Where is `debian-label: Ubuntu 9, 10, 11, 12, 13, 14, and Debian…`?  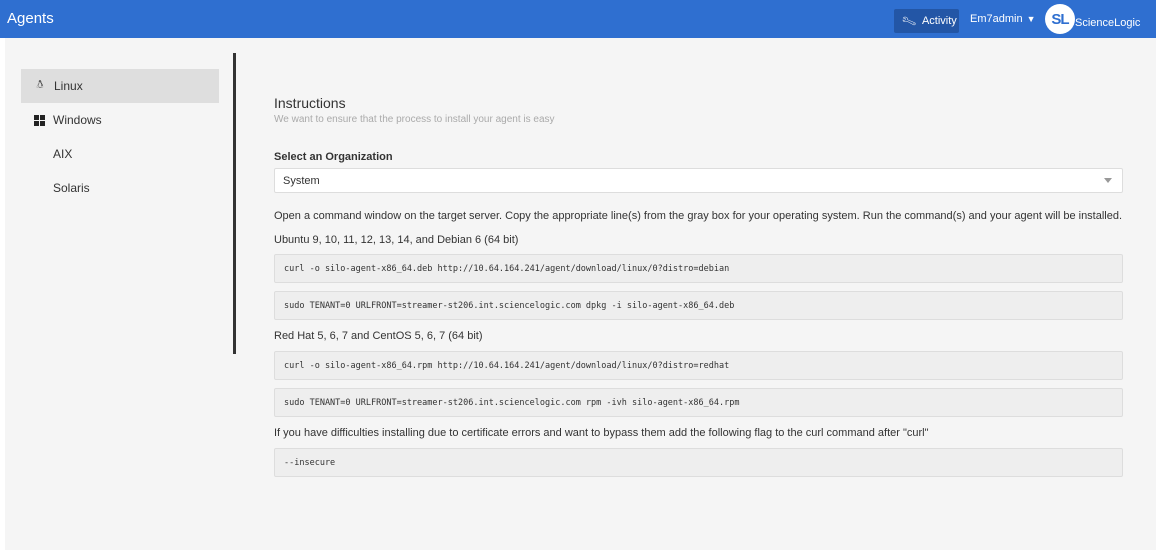 debian-label: Ubuntu 9, 10, 11, 12, 13, 14, and Debian… is located at coordinates (396, 240).